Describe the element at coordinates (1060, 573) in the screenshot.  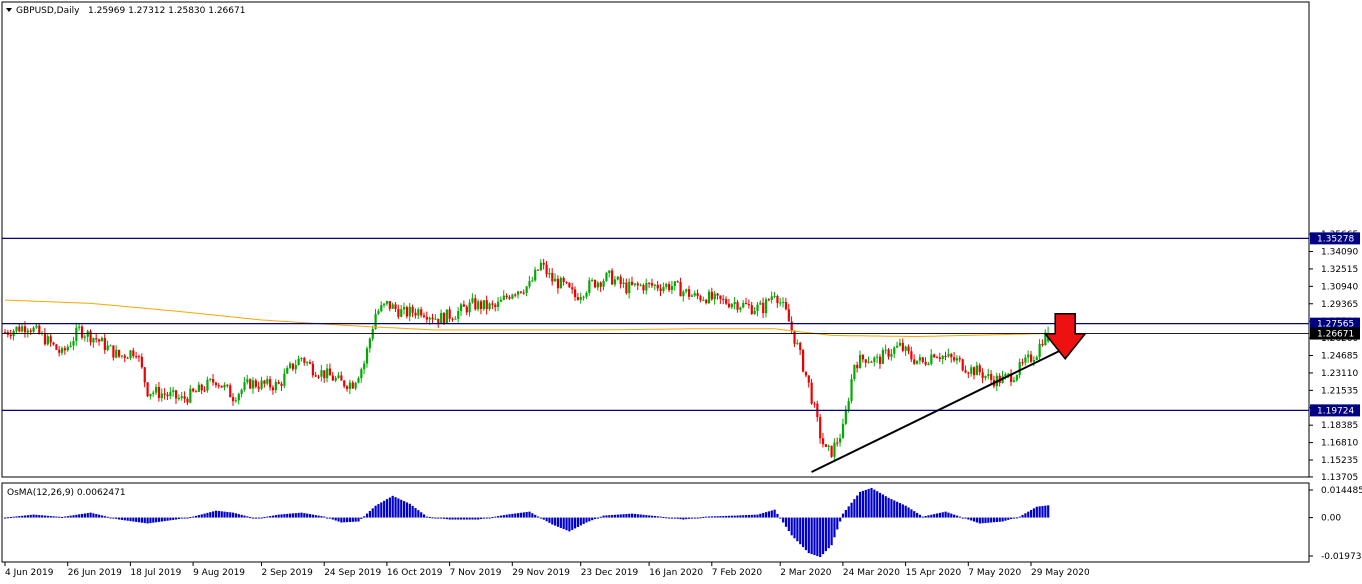
I see `time-tick-label: 29 May 2020` at that location.